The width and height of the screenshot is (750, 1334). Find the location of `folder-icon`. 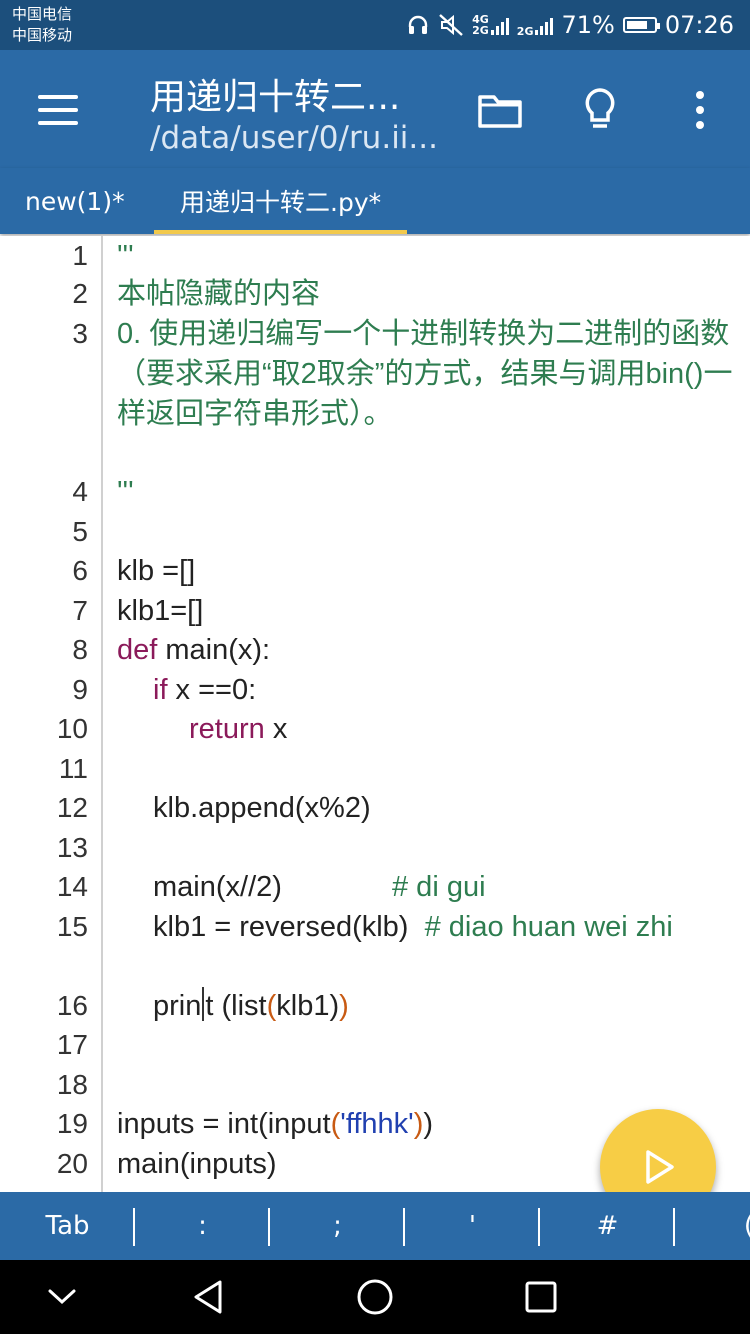

folder-icon is located at coordinates (500, 111).